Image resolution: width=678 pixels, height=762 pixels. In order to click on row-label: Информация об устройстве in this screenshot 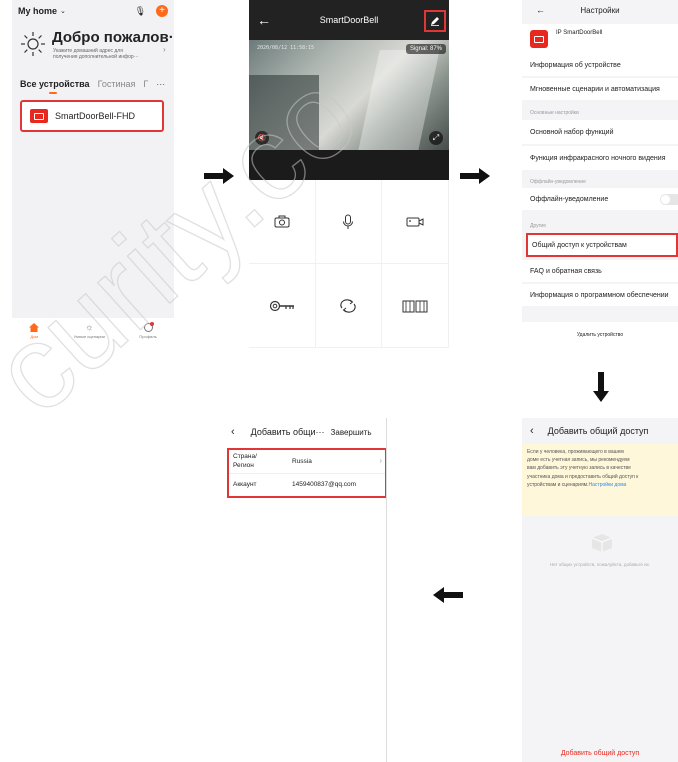, I will do `click(575, 65)`.